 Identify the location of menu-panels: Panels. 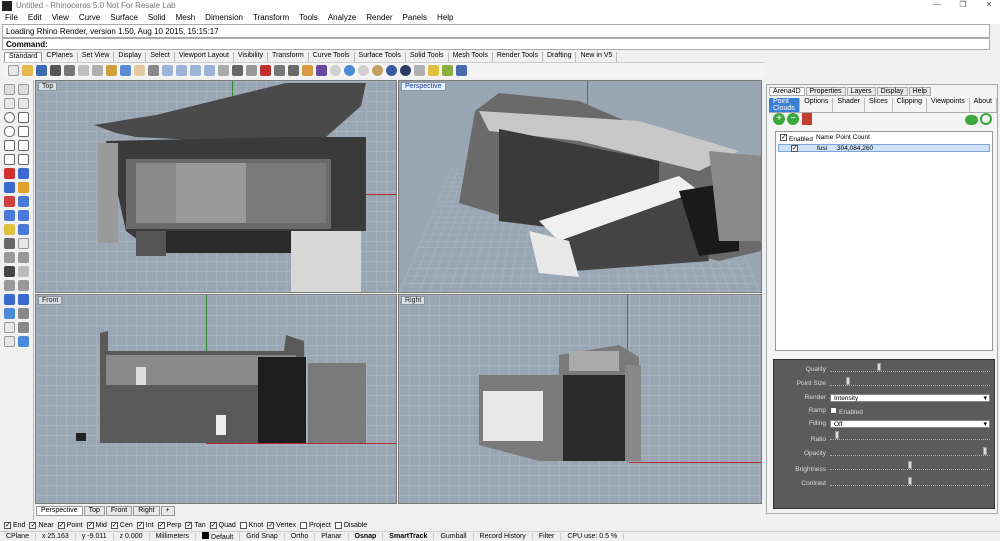
(415, 18).